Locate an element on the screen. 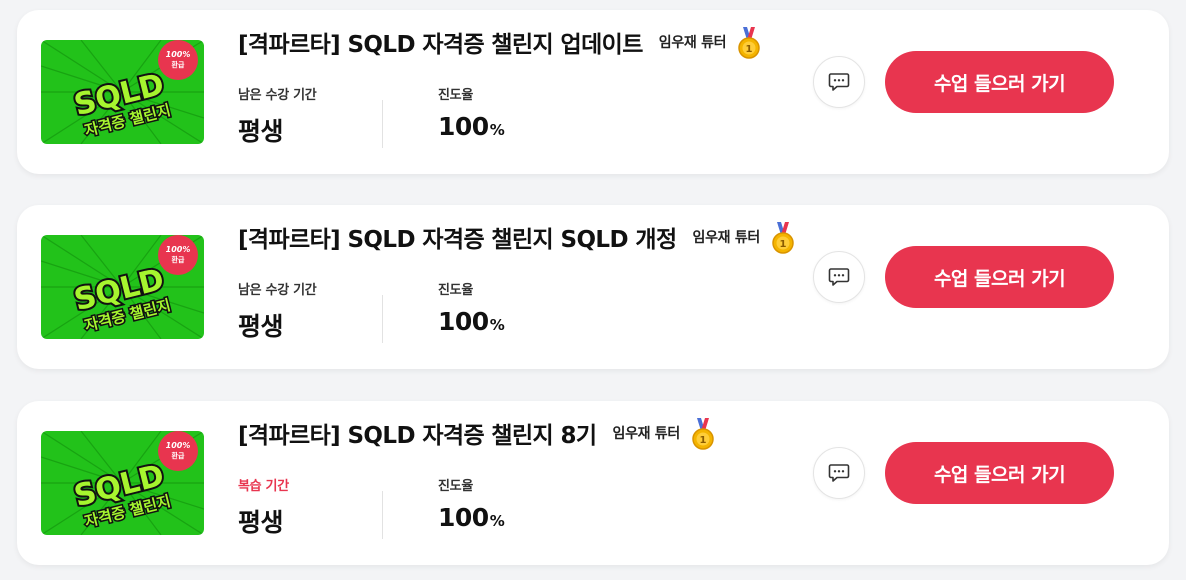 This screenshot has width=1186, height=580. course-title: [격파르타] SQLD 자격증 챌린지 업데이트 is located at coordinates (440, 42).